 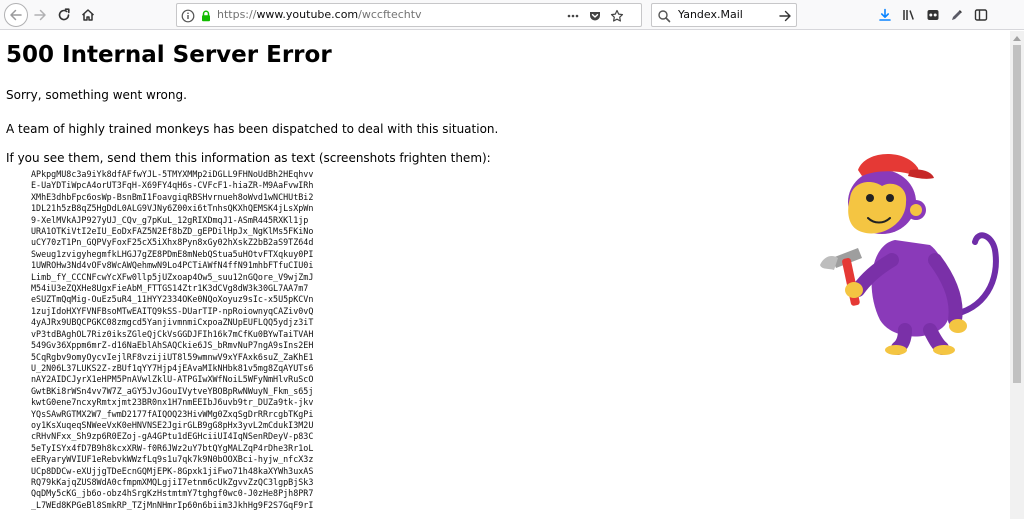 What do you see at coordinates (664, 17) in the screenshot?
I see `search-icon` at bounding box center [664, 17].